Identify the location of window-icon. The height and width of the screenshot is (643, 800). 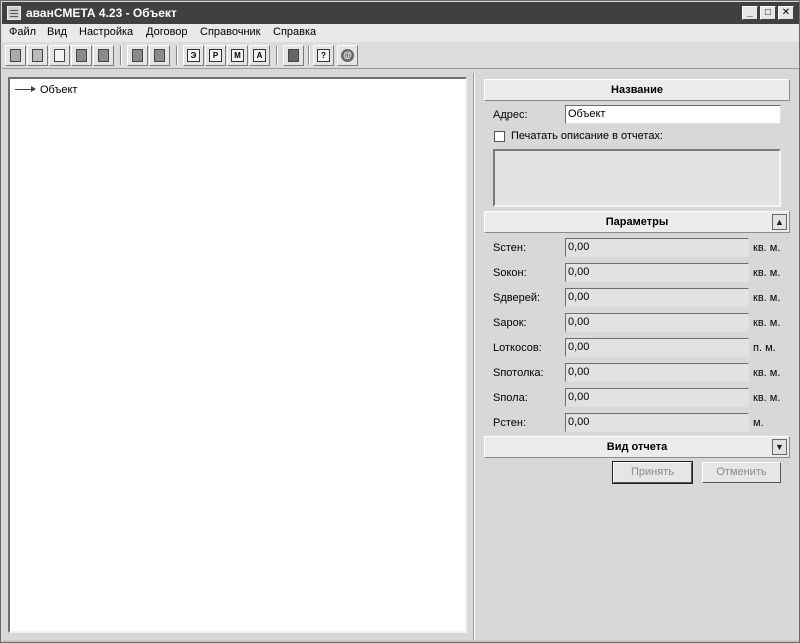
(59, 55).